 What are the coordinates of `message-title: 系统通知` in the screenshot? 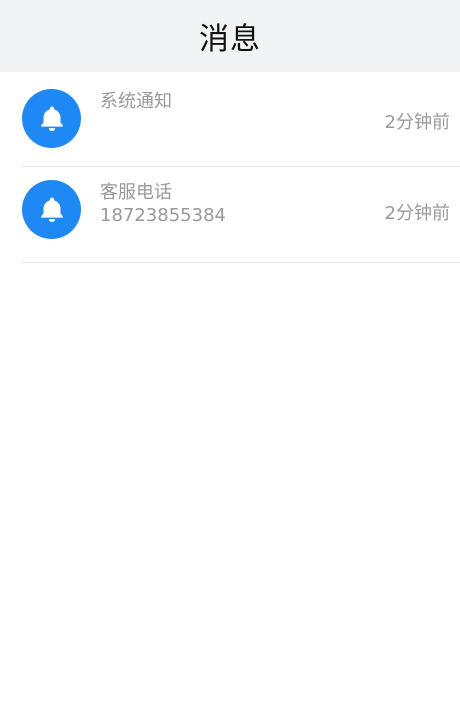 It's located at (136, 101).